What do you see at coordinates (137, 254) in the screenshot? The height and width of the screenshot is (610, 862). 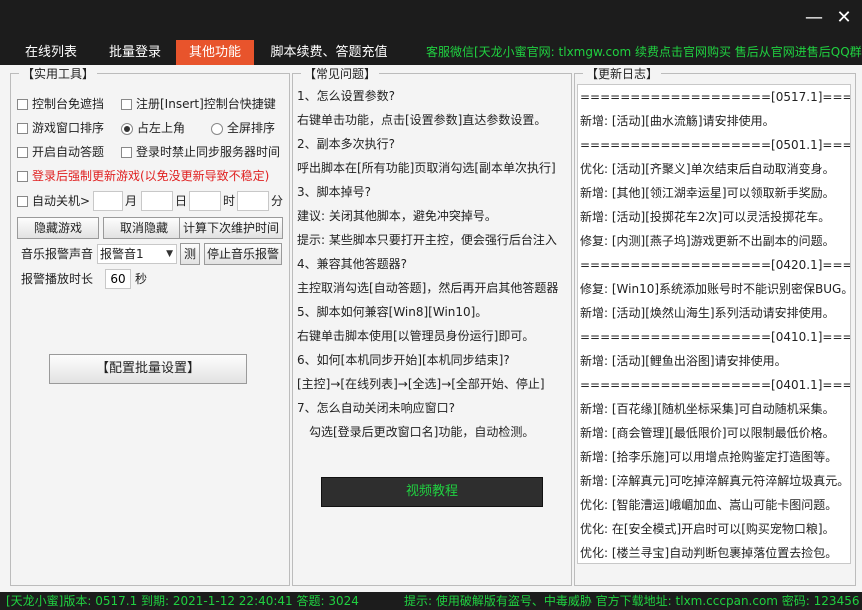 I see `music-alarm-select: 报警音1 ▼` at bounding box center [137, 254].